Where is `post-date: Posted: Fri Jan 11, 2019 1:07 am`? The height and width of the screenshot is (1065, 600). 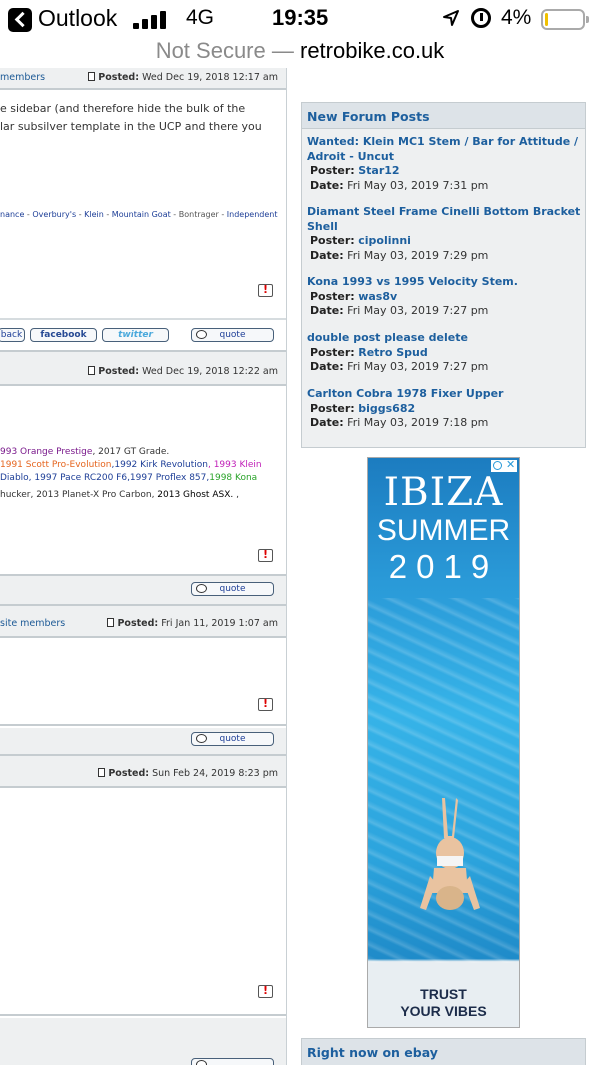
post-date: Posted: Fri Jan 11, 2019 1:07 am is located at coordinates (192, 623).